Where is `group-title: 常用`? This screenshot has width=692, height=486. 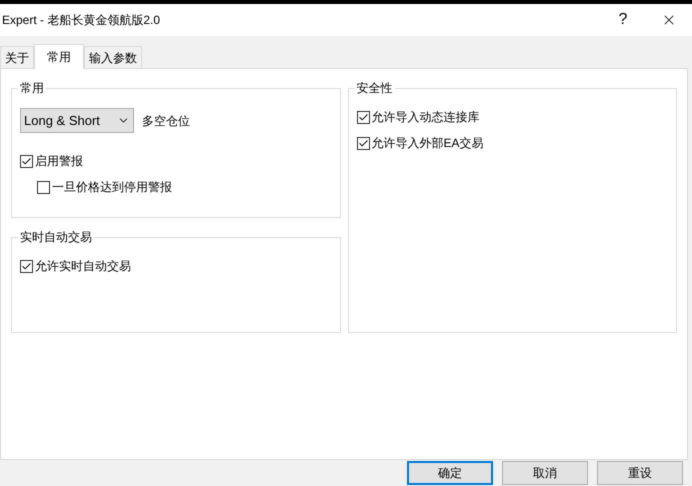
group-title: 常用 is located at coordinates (32, 88).